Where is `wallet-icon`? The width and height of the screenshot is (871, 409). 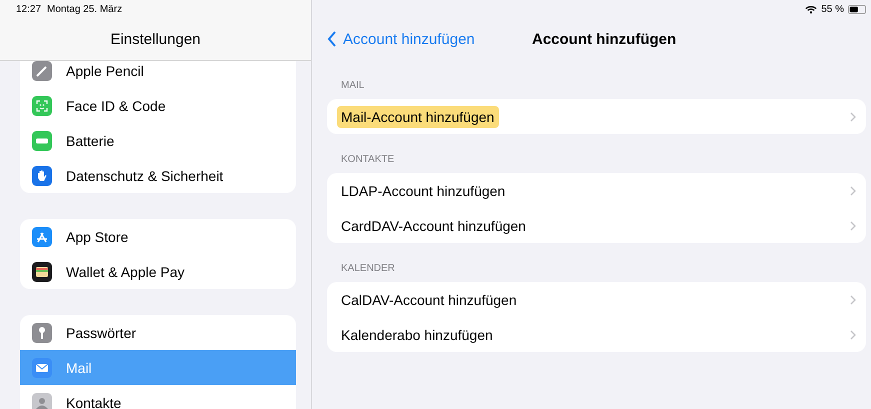 wallet-icon is located at coordinates (42, 272).